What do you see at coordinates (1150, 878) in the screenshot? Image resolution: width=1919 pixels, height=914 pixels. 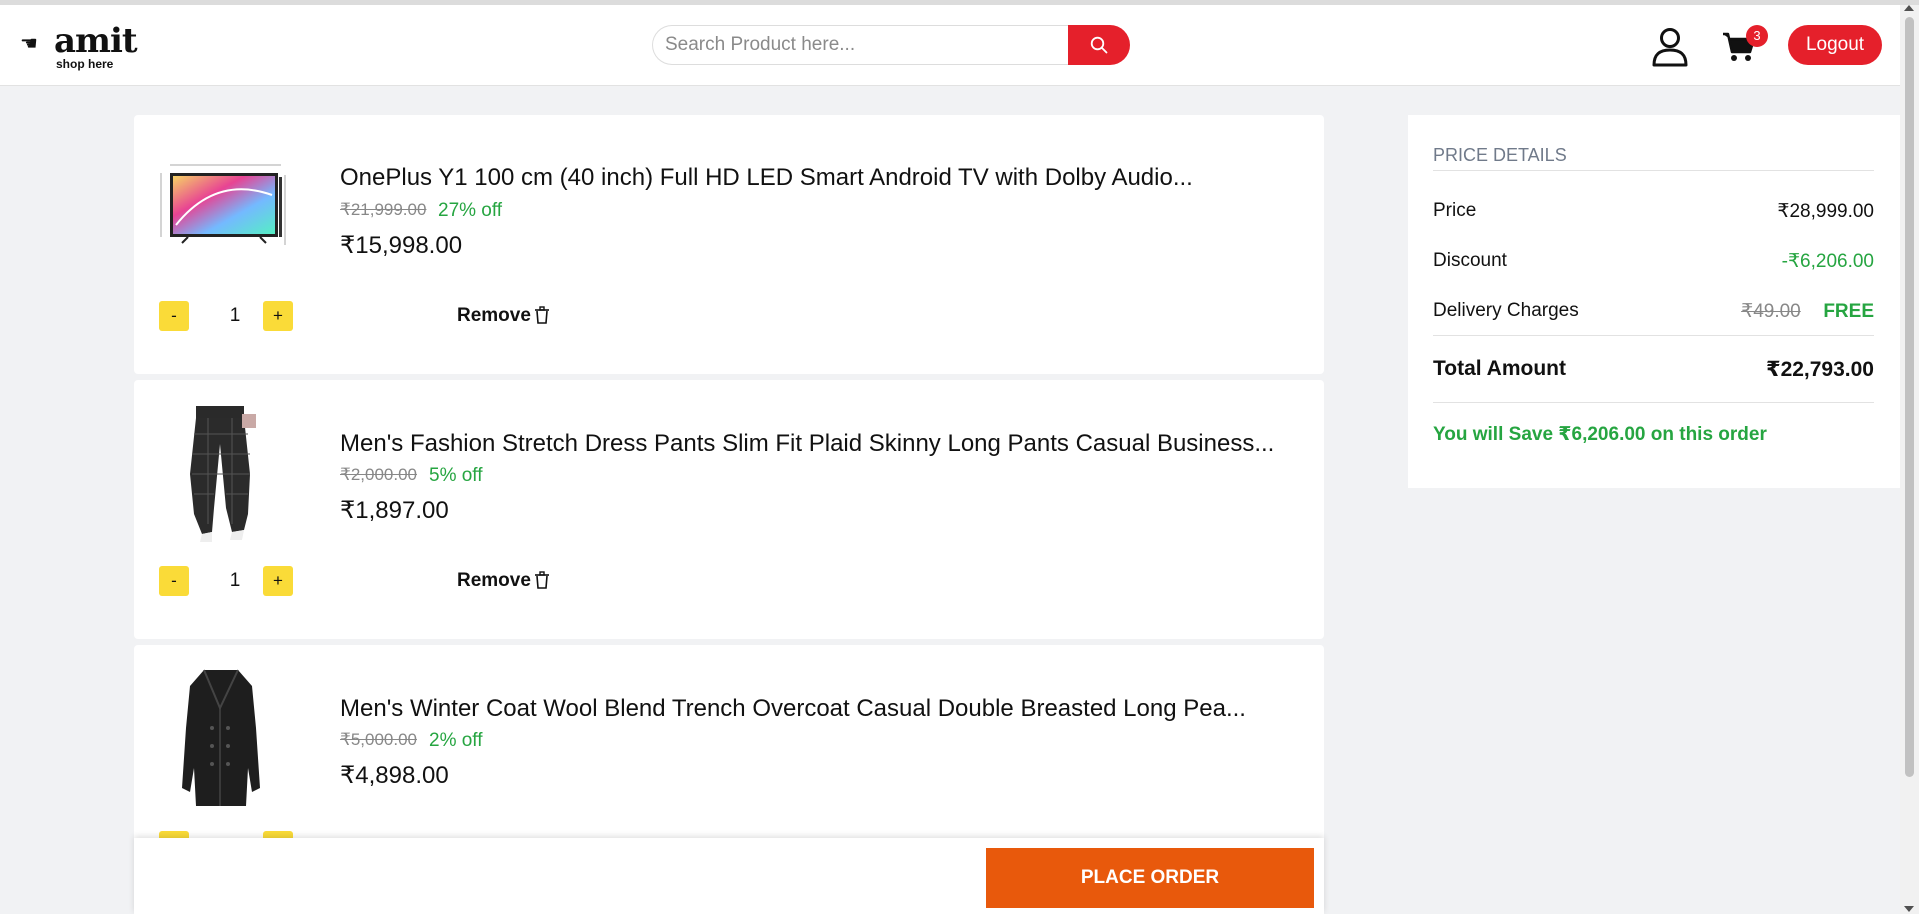 I see `place-order-button: PLACE ORDER` at bounding box center [1150, 878].